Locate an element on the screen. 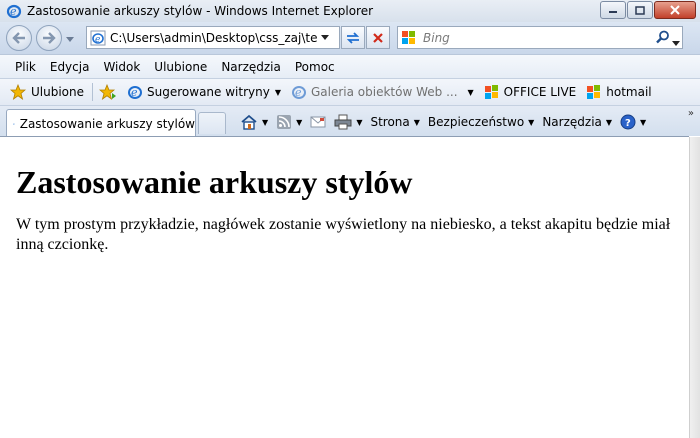 This screenshot has width=700, height=438. maximize-icon is located at coordinates (640, 10).